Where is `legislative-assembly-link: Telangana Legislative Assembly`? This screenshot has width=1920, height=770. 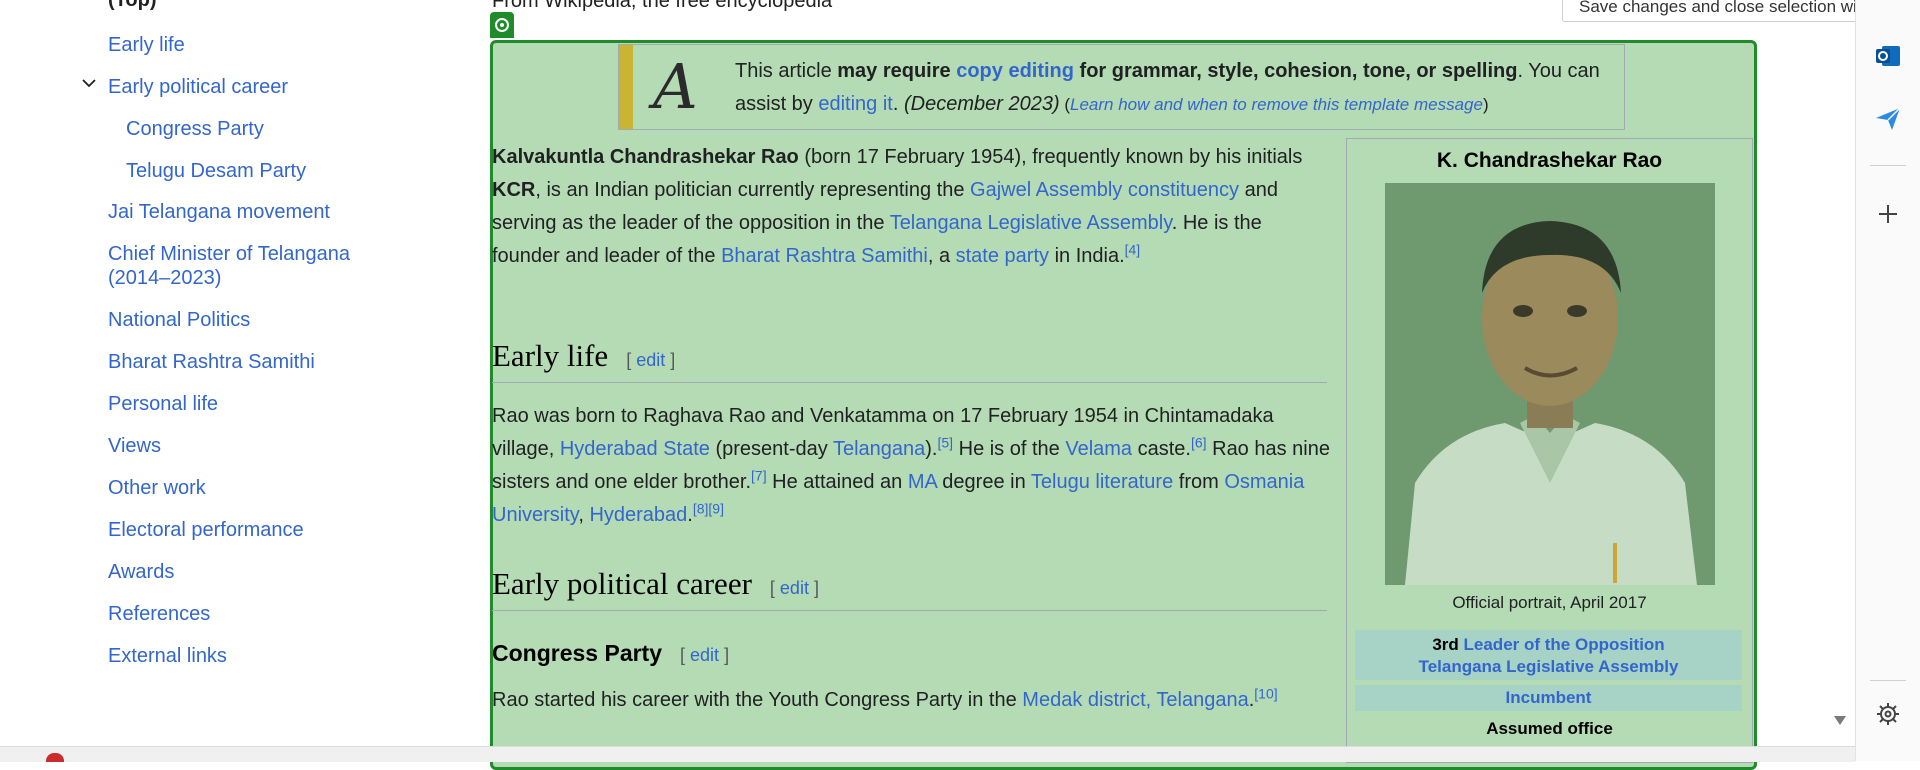 legislative-assembly-link: Telangana Legislative Assembly is located at coordinates (1549, 666).